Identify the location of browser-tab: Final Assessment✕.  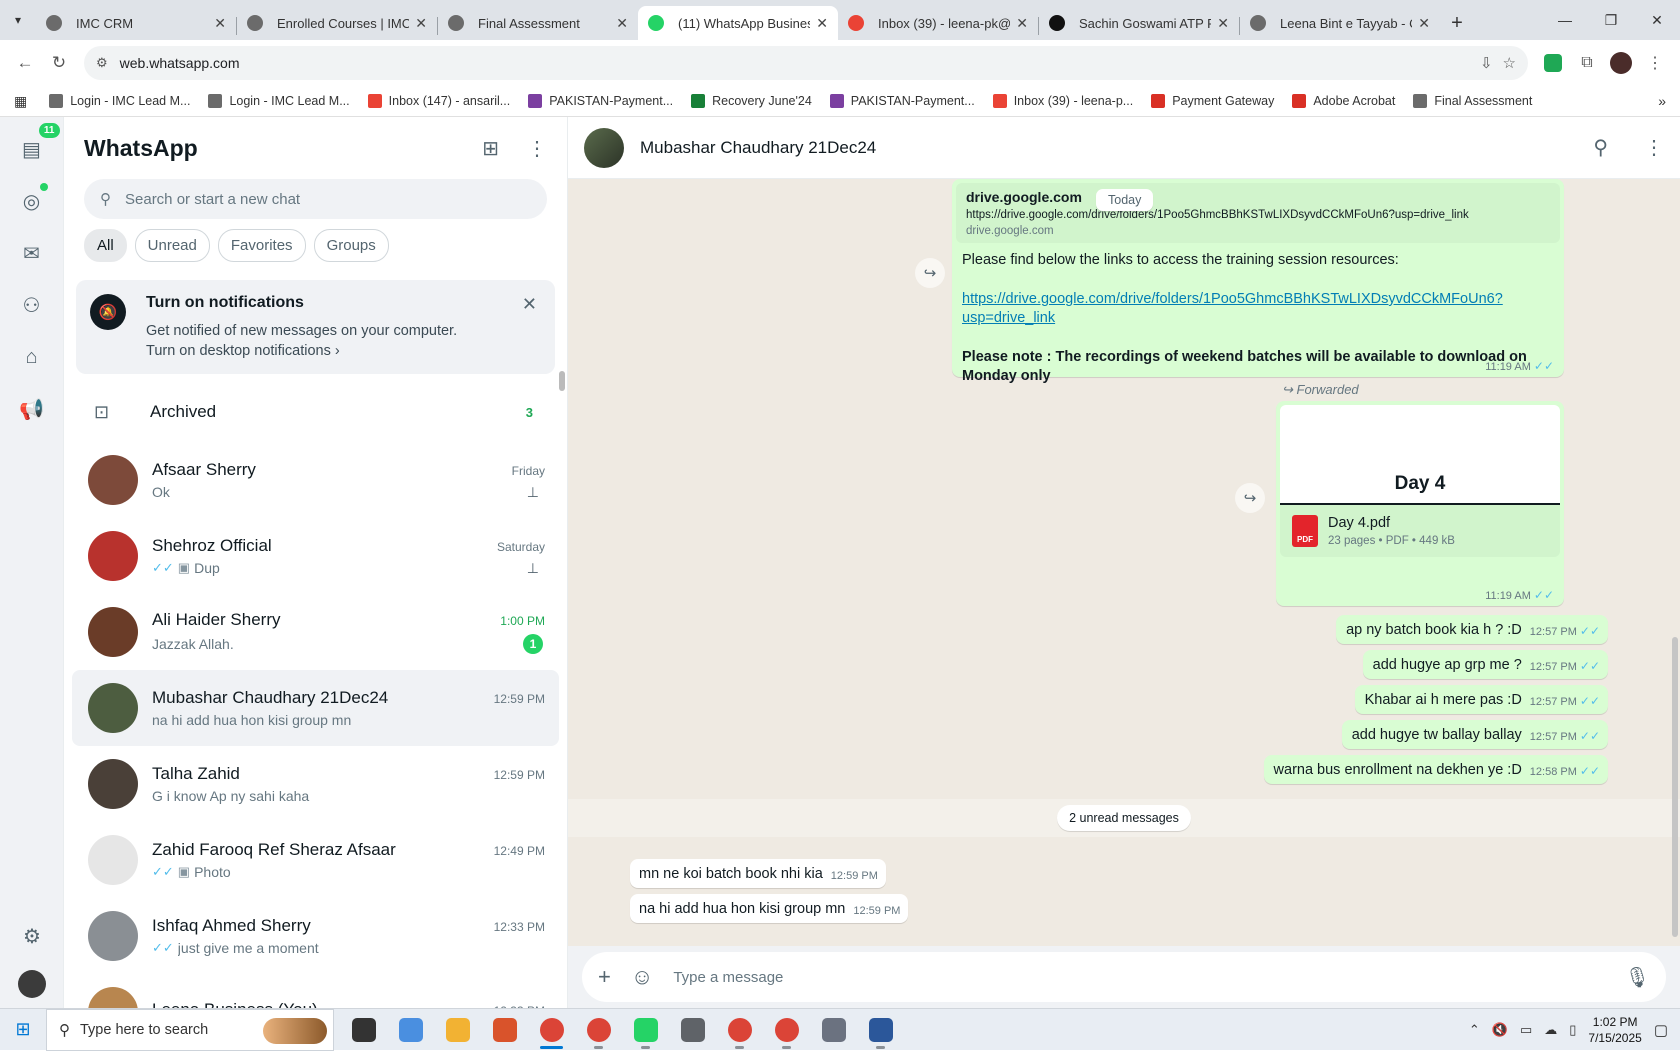
(538, 23).